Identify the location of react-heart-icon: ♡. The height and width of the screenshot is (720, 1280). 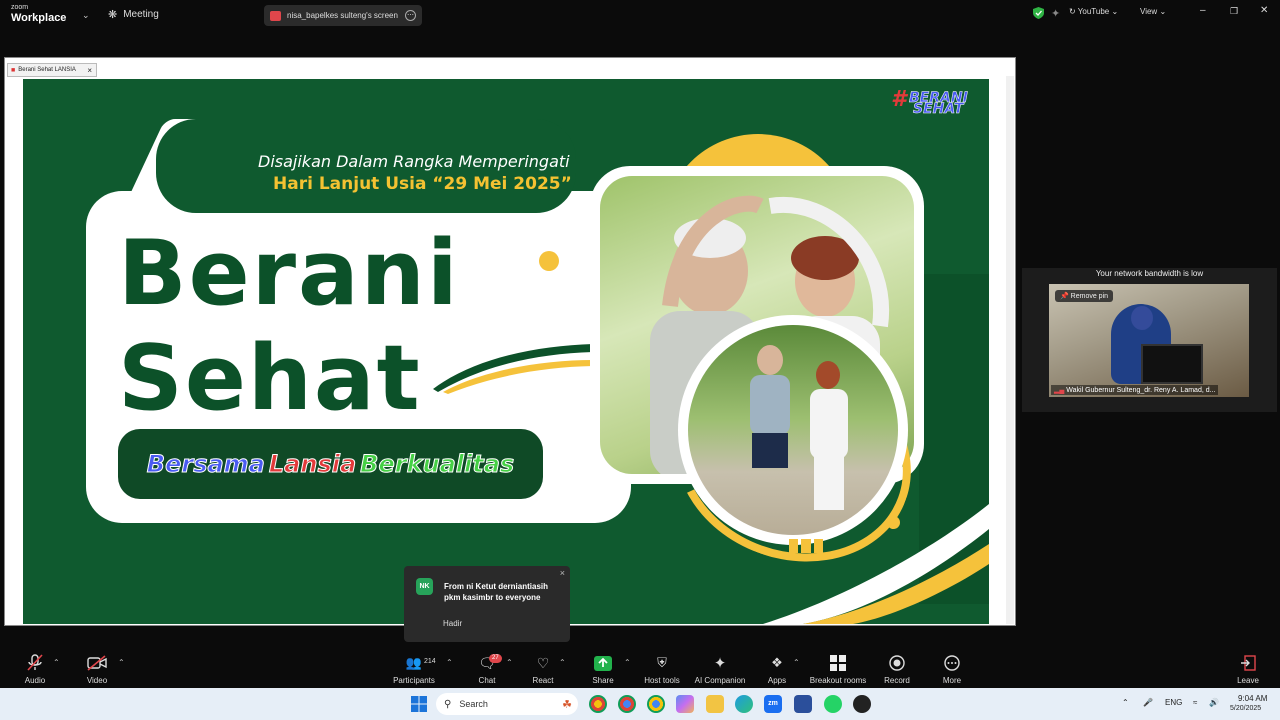
(543, 662).